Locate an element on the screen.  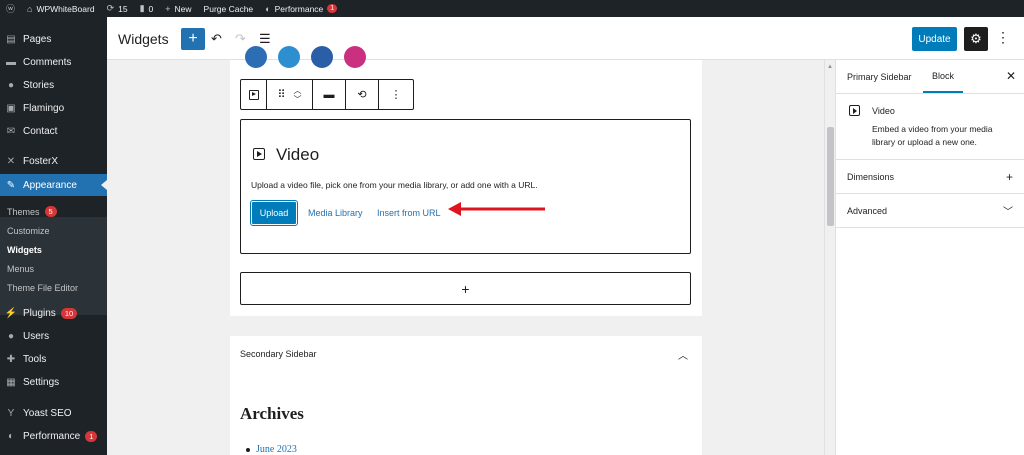
drag-handle-icon: ⠿ is located at coordinates (281, 94).